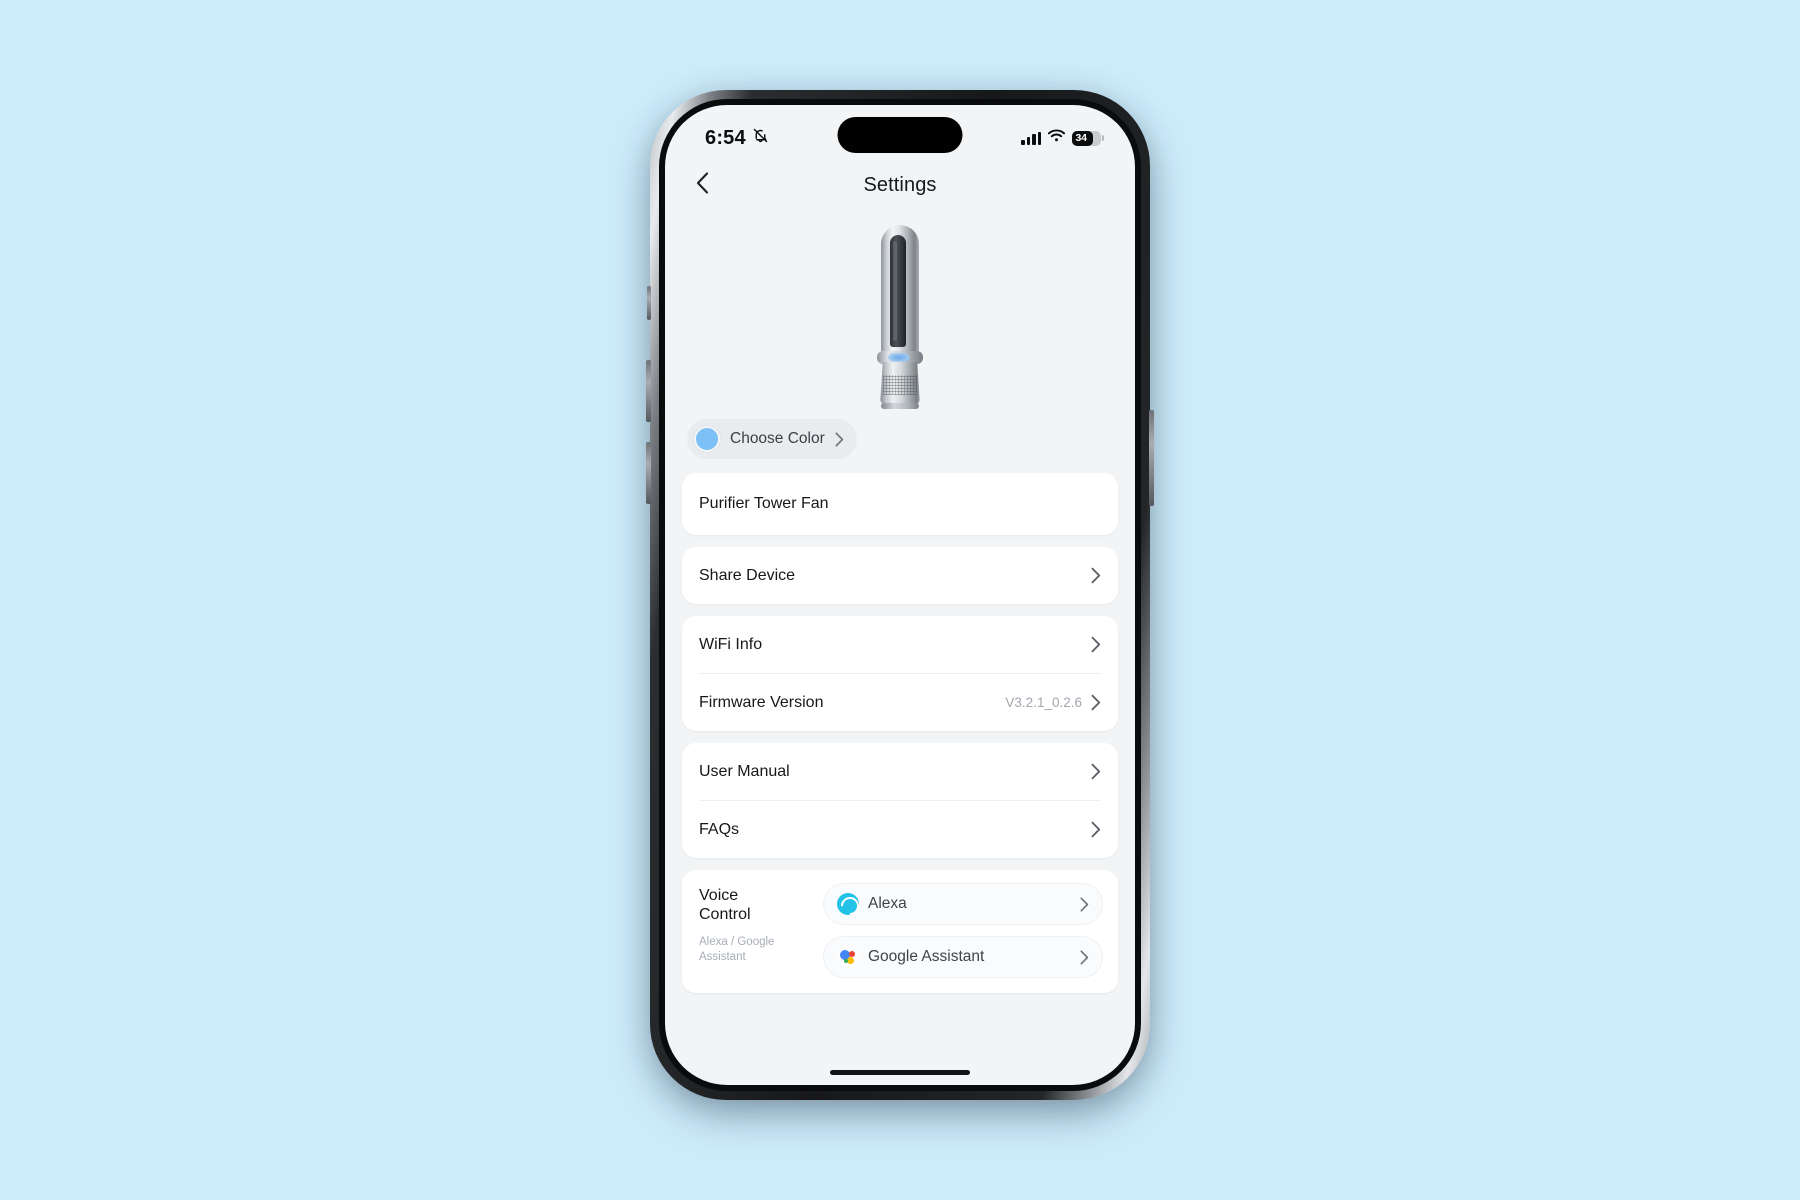 This screenshot has width=1800, height=1200. I want to click on assistant-option-alexa: Alexa, so click(963, 904).